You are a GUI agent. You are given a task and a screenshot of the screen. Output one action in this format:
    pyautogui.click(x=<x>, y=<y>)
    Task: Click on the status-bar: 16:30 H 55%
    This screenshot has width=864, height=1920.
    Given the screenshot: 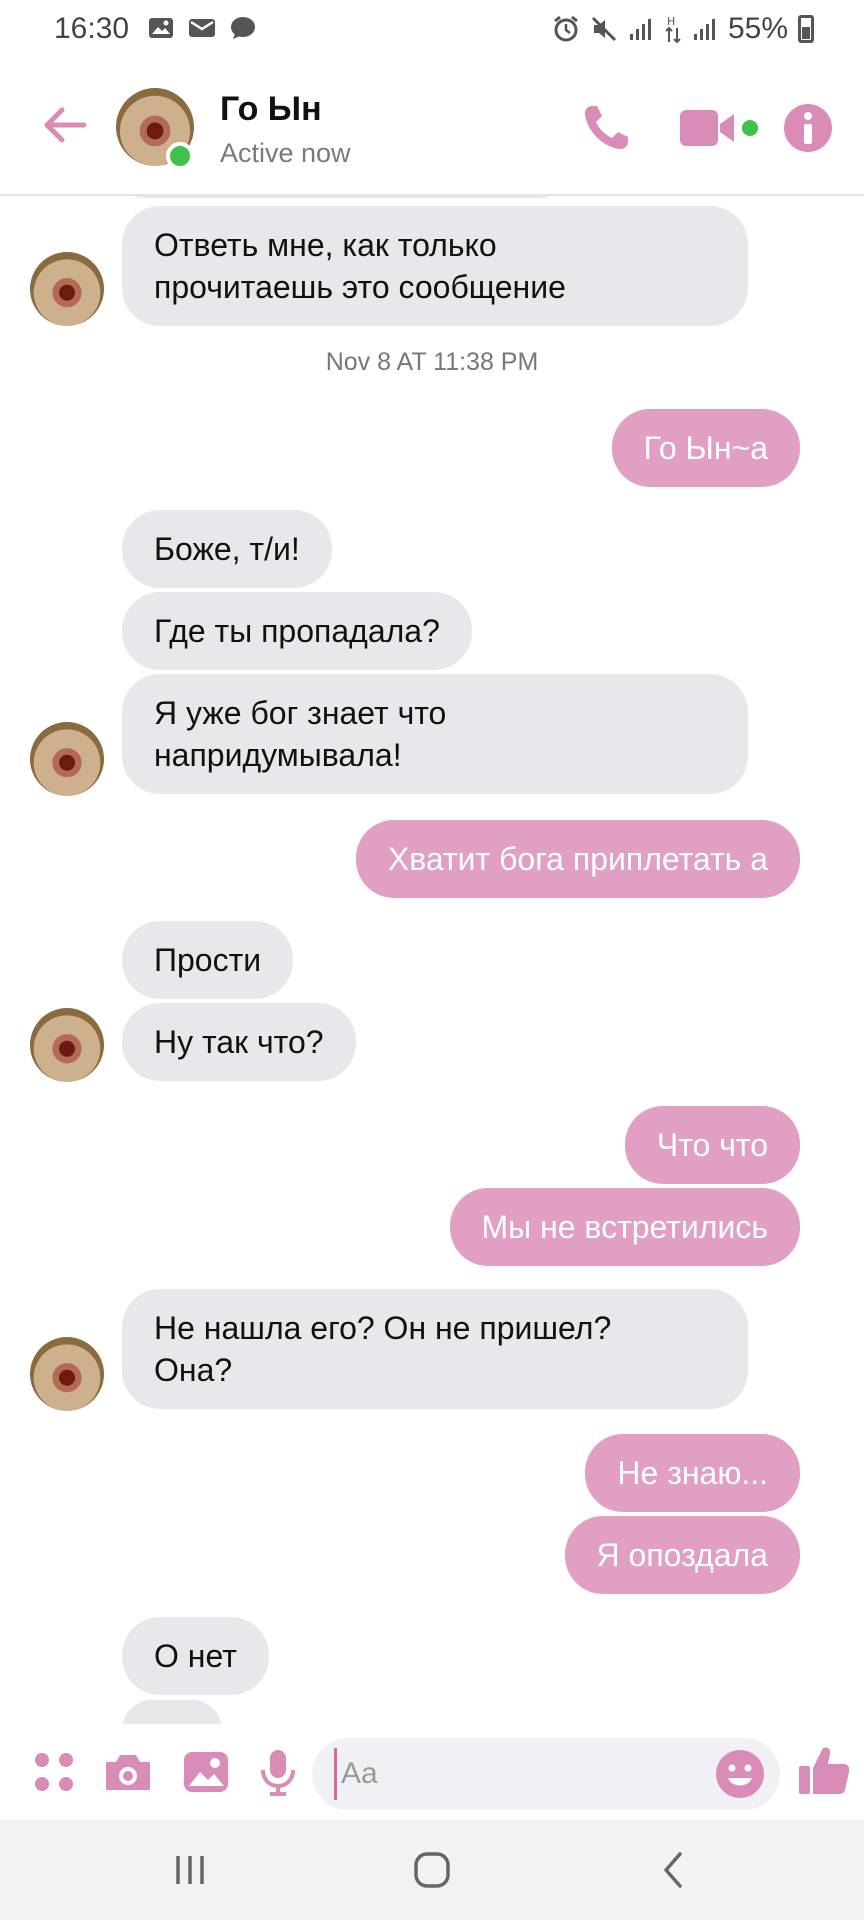 What is the action you would take?
    pyautogui.click(x=432, y=30)
    